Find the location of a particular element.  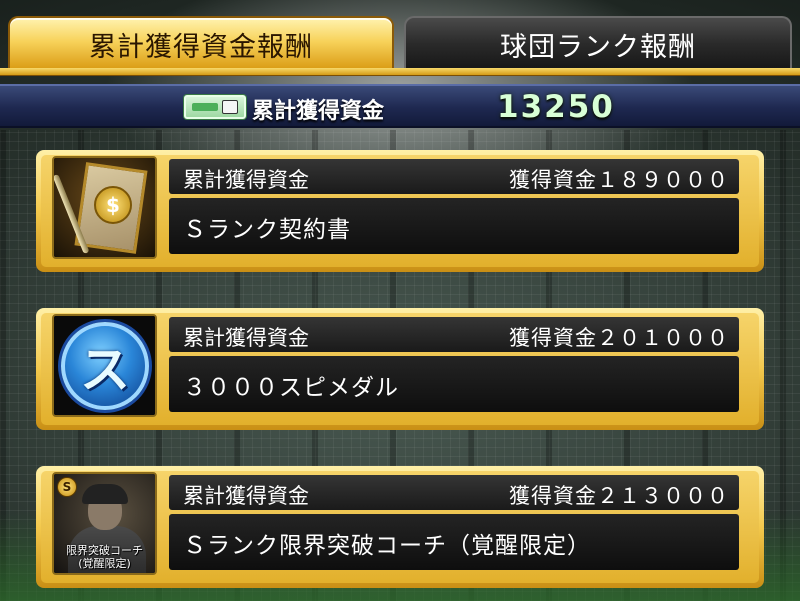

required-amount: 獲得資金１８９０００ is located at coordinates (619, 180).